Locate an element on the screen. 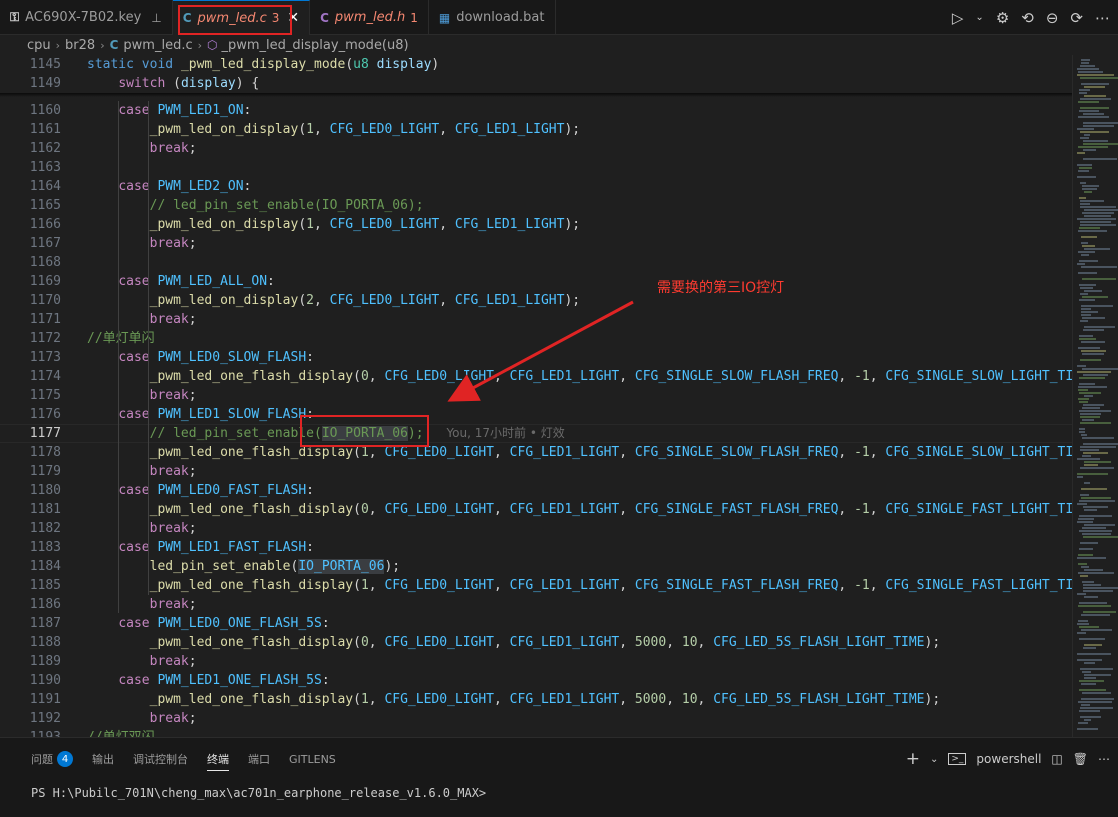  tab-gitlens: GITLENS is located at coordinates (312, 759).